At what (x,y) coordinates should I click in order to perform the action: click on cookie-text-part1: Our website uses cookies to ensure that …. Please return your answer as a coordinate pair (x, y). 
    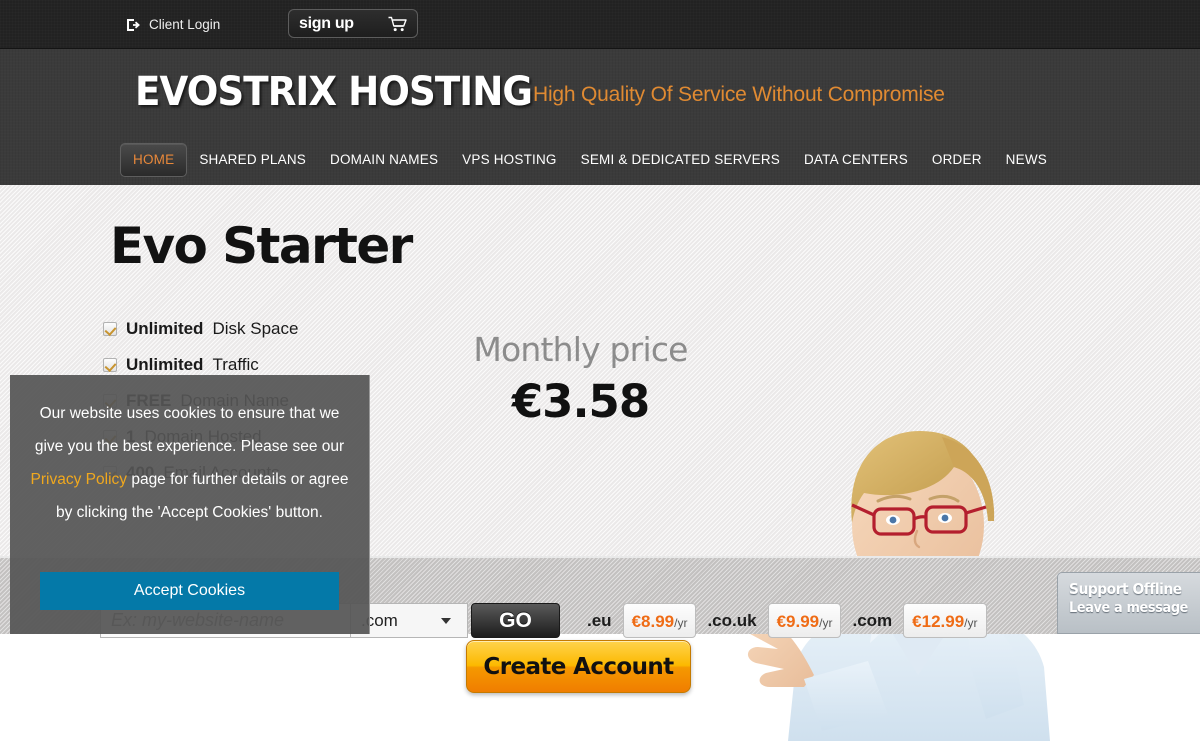
    Looking at the image, I should click on (189, 430).